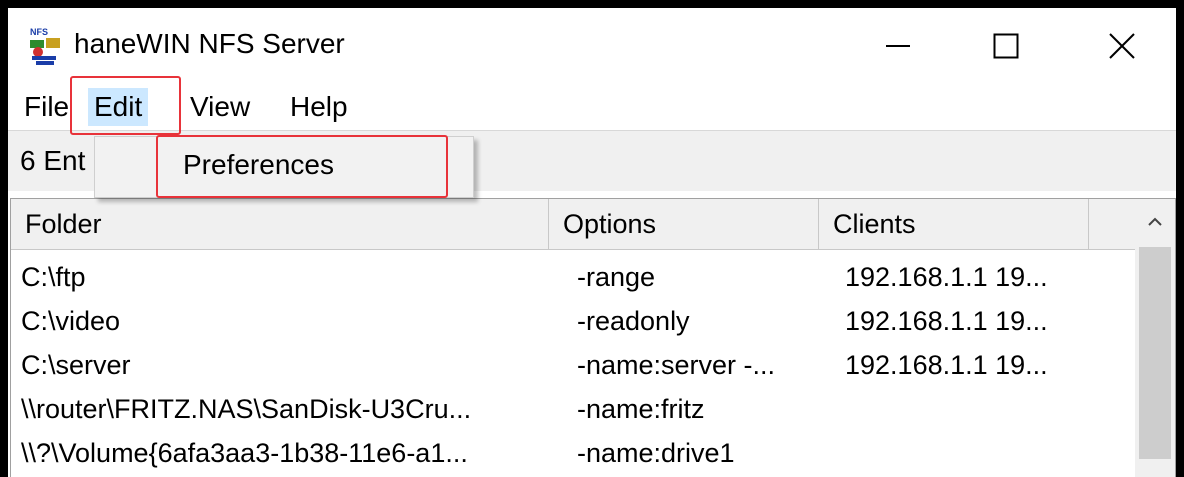 The image size is (1184, 477). What do you see at coordinates (220, 107) in the screenshot?
I see `menu-view: View` at bounding box center [220, 107].